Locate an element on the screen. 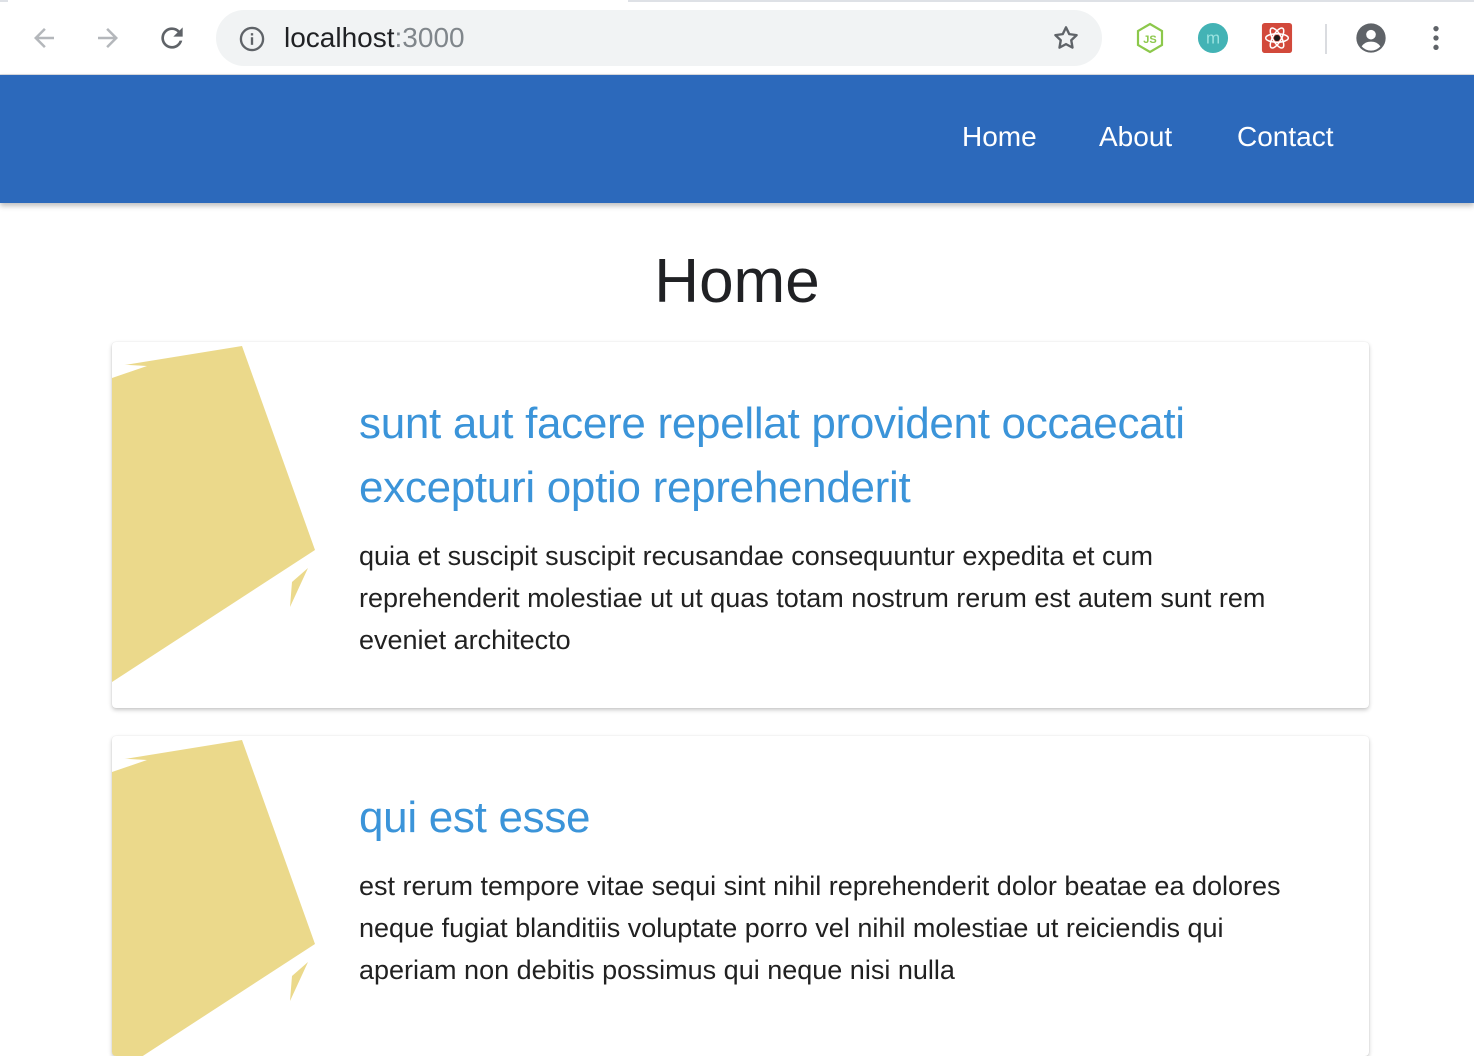 The height and width of the screenshot is (1056, 1474). nav-link-about: About is located at coordinates (1135, 137).